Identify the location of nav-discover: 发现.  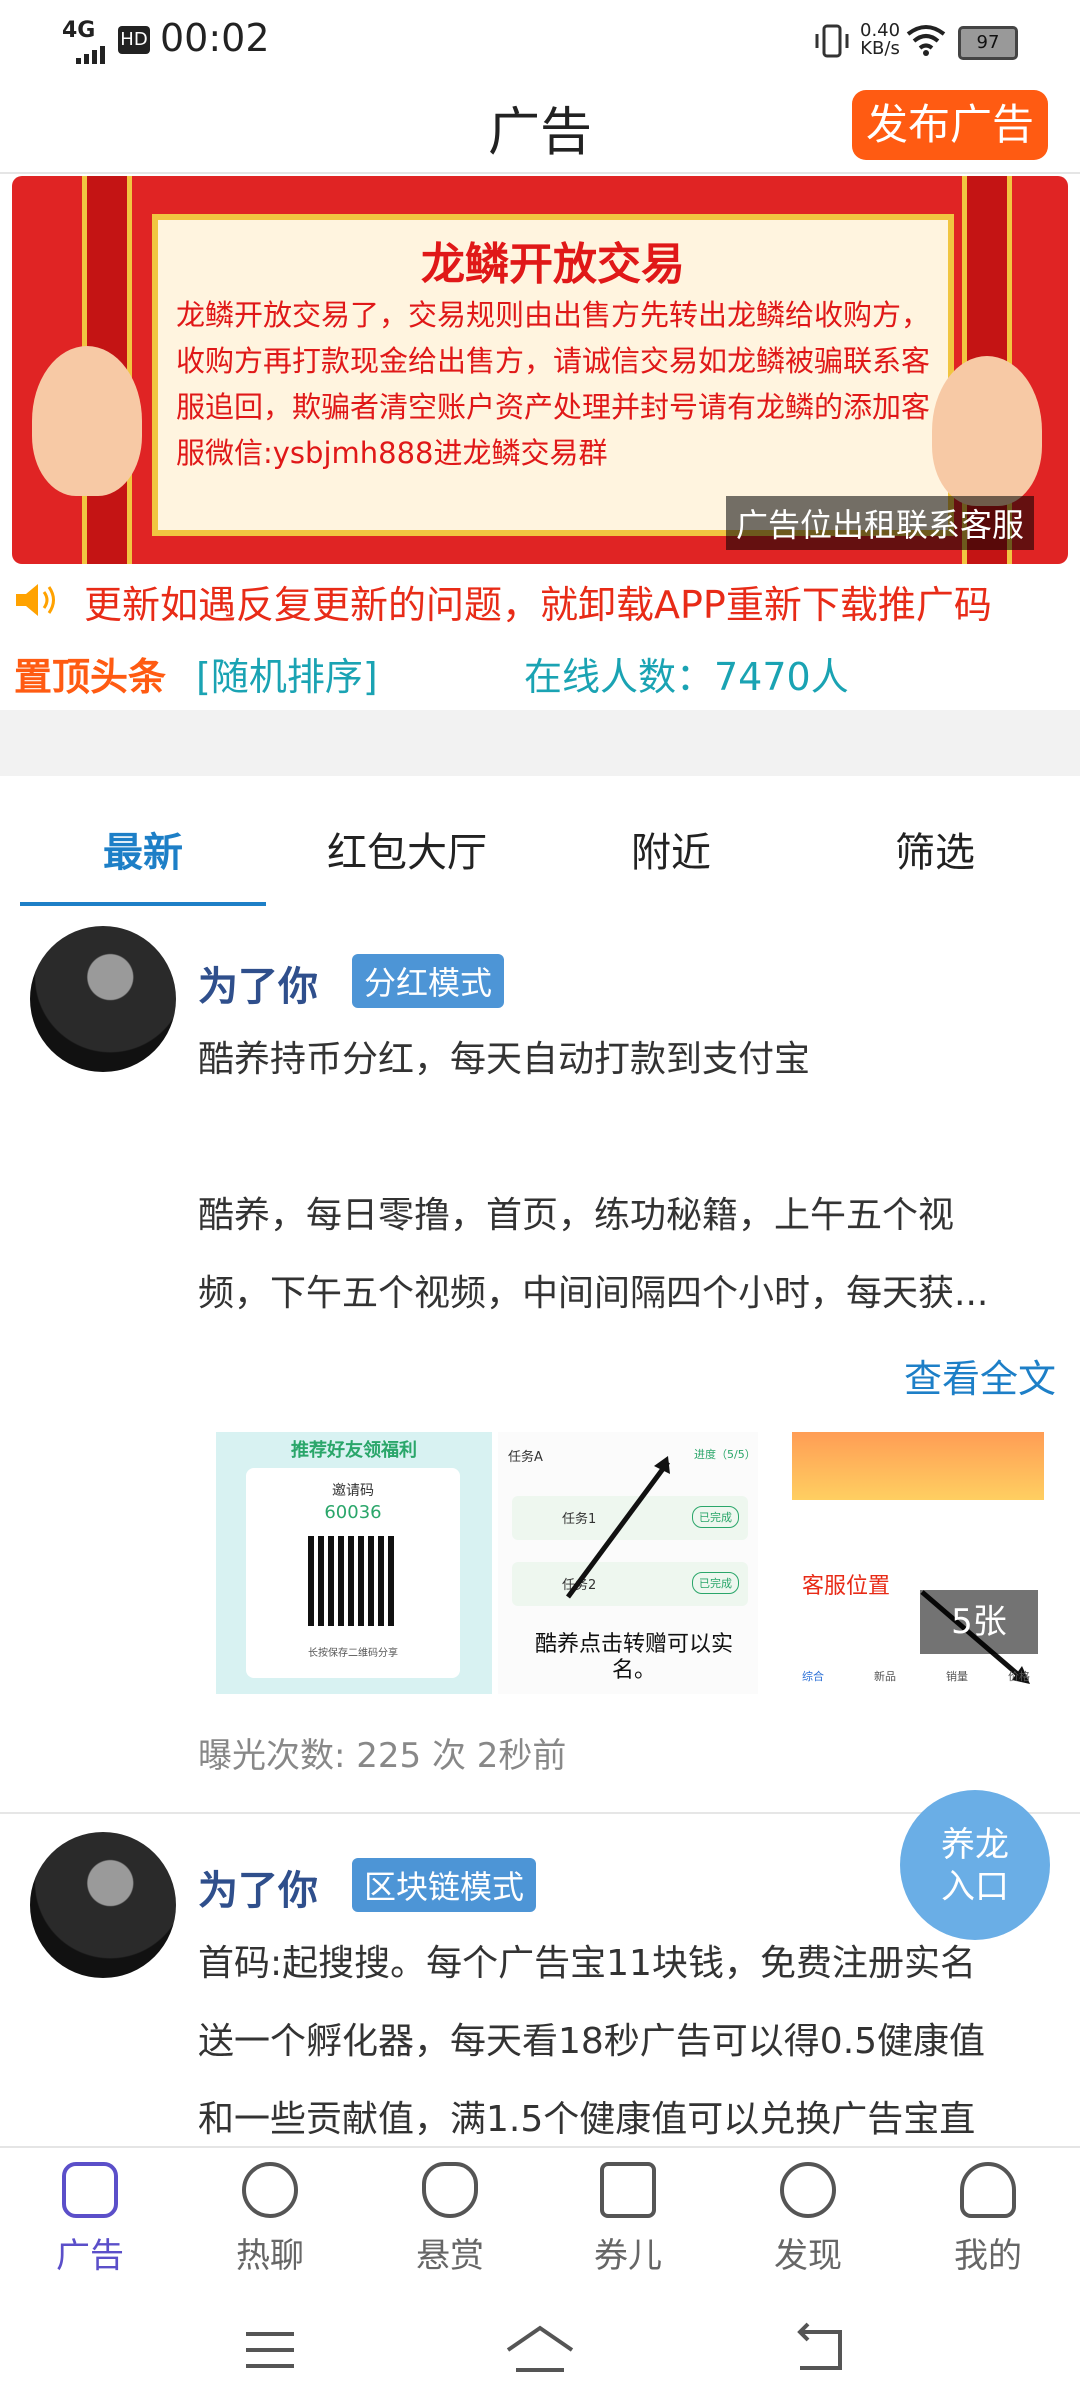
(808, 2219).